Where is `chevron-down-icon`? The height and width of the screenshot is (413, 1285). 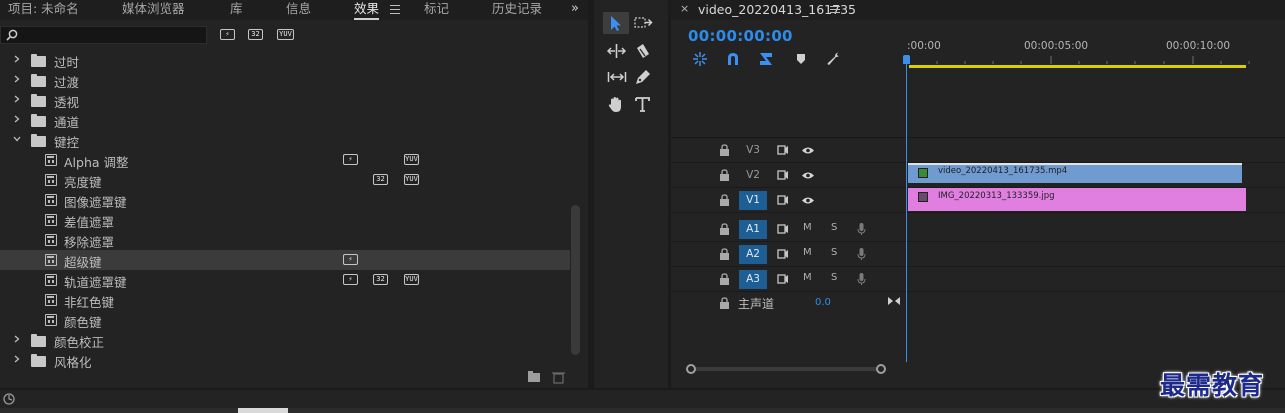
chevron-down-icon is located at coordinates (17, 139).